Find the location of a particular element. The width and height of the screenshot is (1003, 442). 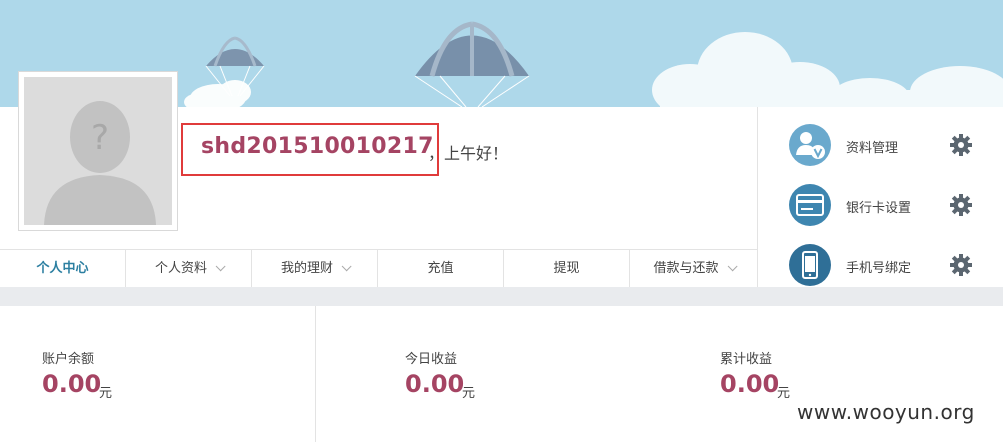

today-earnings-unit: 元 is located at coordinates (469, 393).